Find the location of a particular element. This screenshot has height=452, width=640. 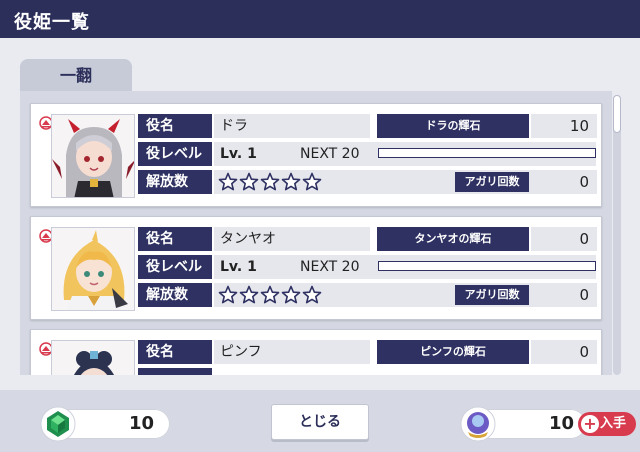

get-button: + 入手 is located at coordinates (607, 424).